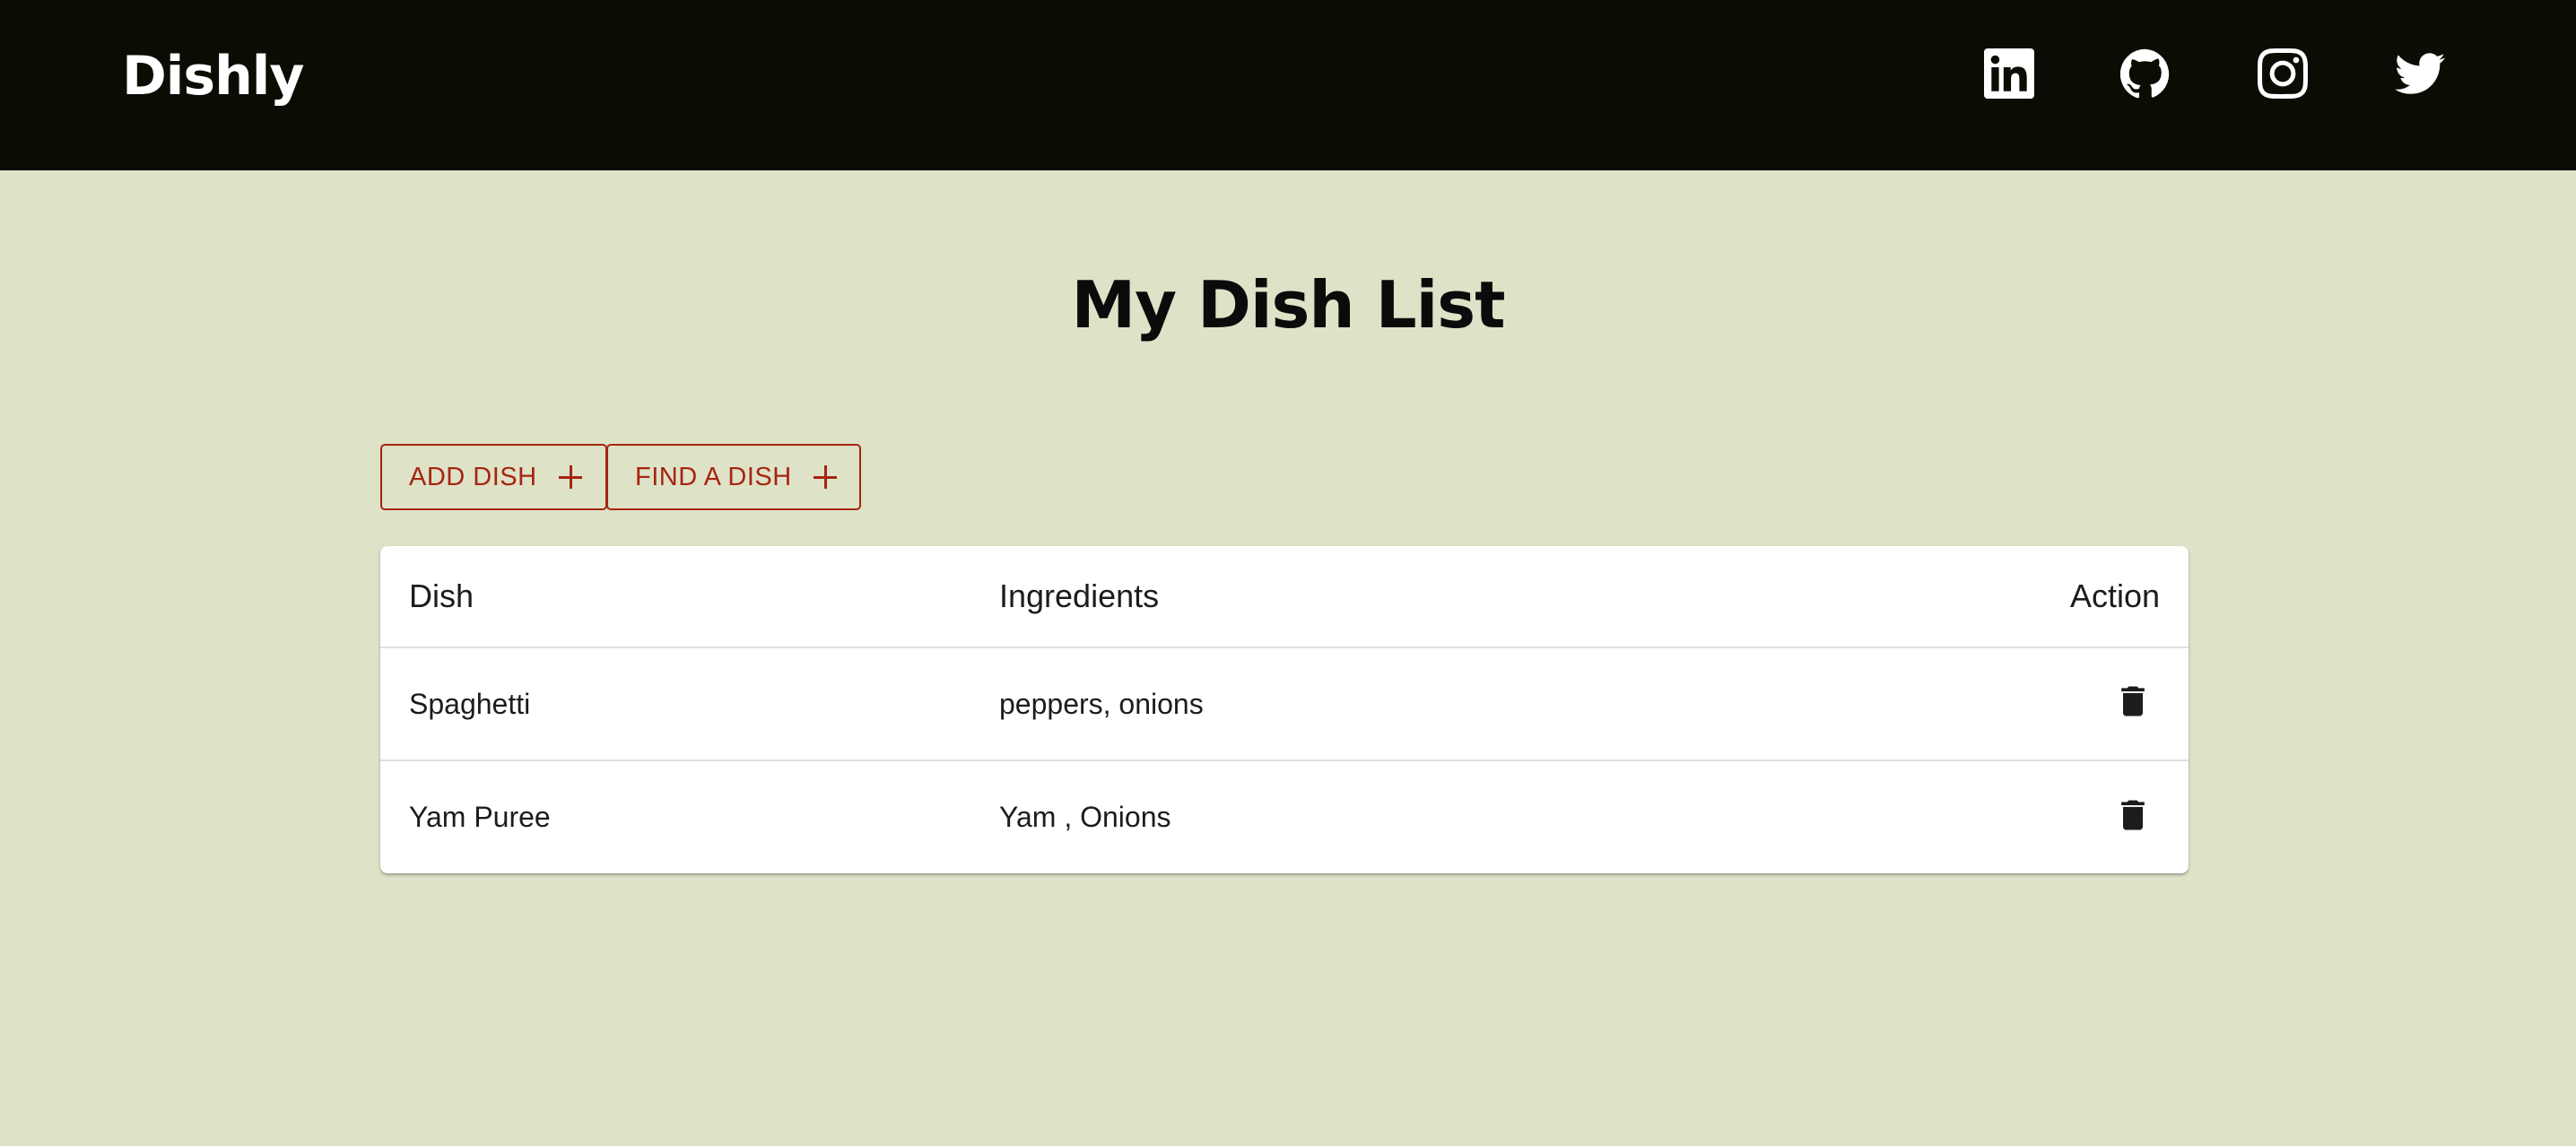 The height and width of the screenshot is (1146, 2576). Describe the element at coordinates (470, 703) in the screenshot. I see `dish-name-cell: Spaghetti` at that location.